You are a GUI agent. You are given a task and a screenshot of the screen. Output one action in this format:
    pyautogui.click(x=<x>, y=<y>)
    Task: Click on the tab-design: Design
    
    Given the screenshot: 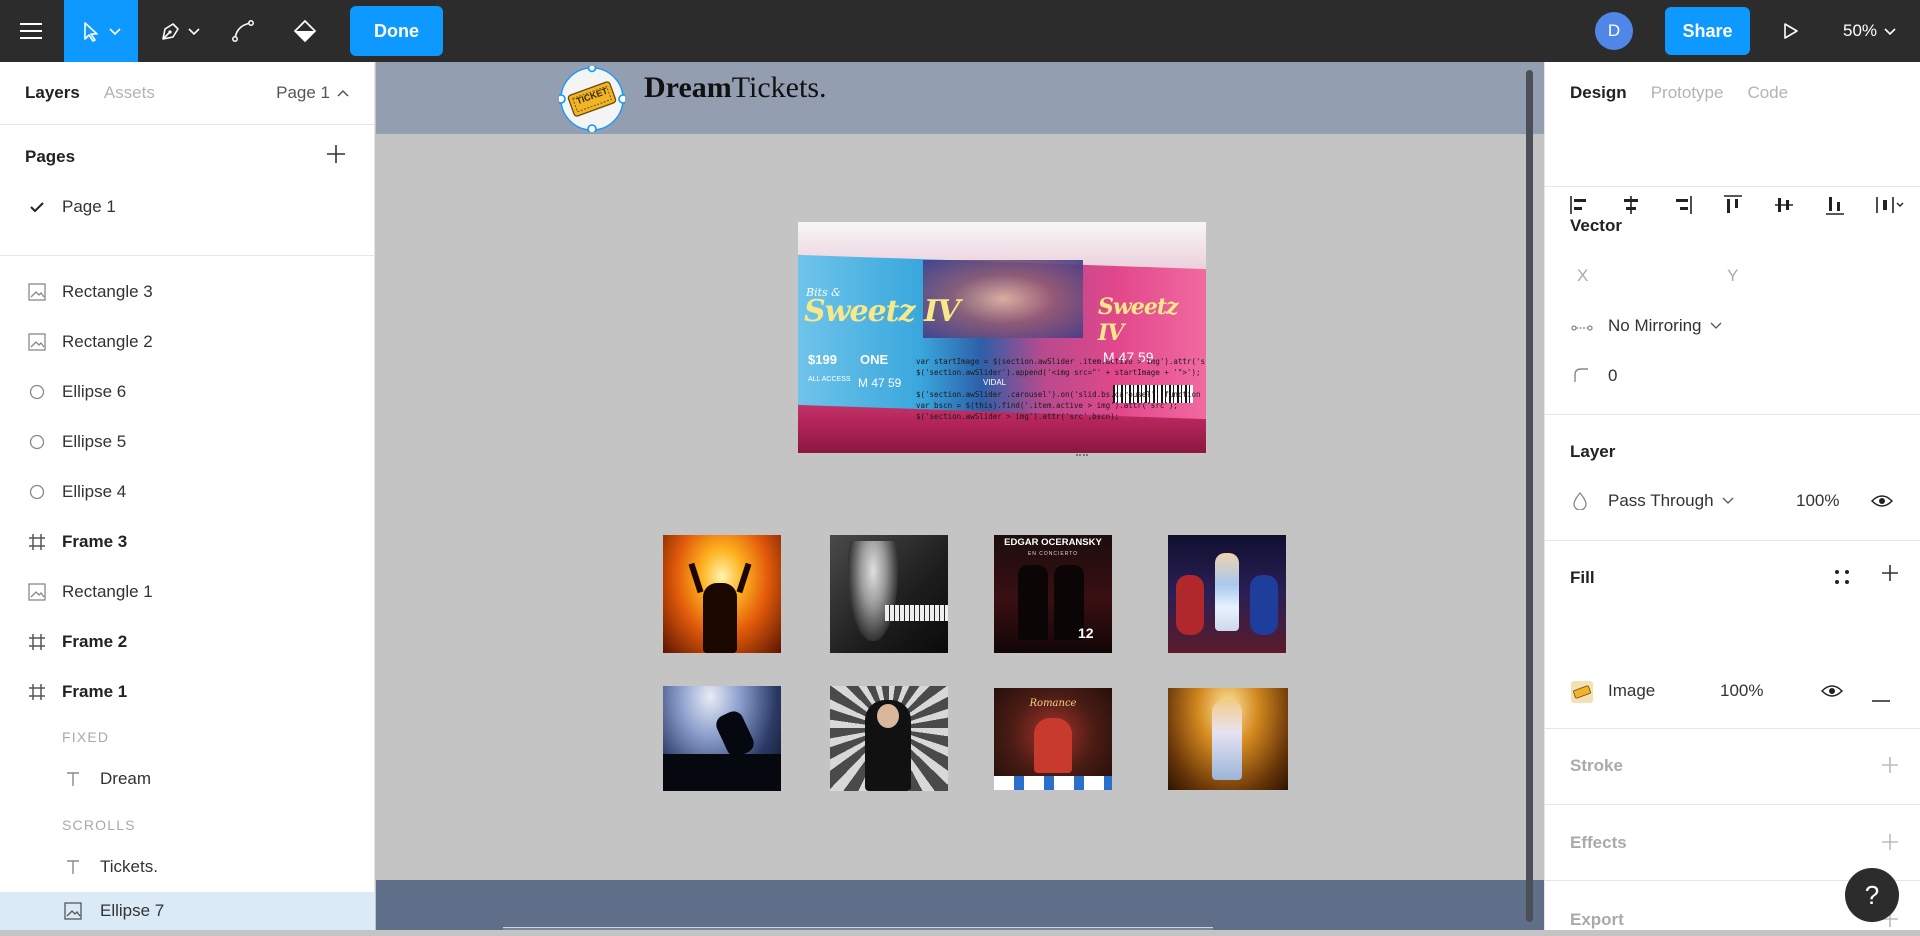 What is the action you would take?
    pyautogui.click(x=1598, y=93)
    